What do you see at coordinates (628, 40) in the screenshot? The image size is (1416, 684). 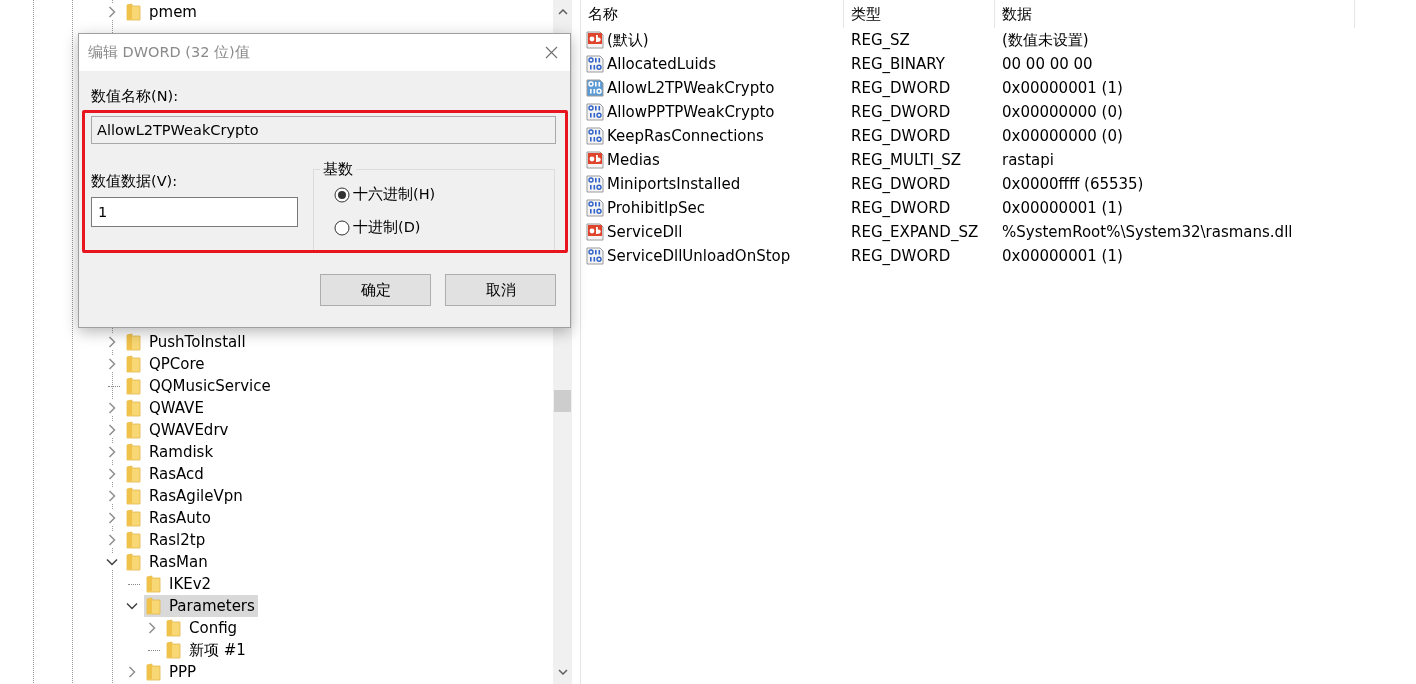 I see `value-name: (默认)` at bounding box center [628, 40].